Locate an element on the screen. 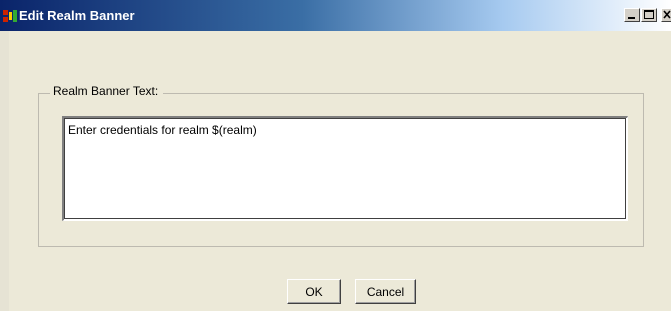 The image size is (671, 311). minimize-icon is located at coordinates (631, 18).